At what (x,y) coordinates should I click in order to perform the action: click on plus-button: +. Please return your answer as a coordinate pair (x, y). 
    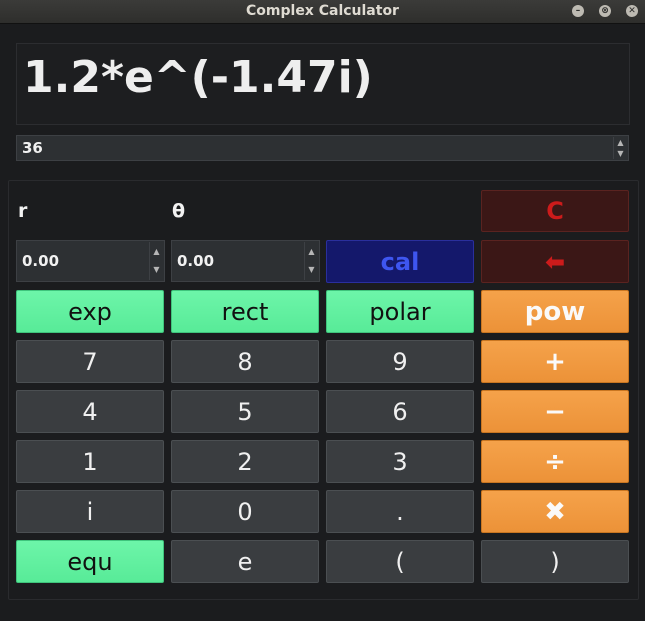
    Looking at the image, I should click on (555, 361).